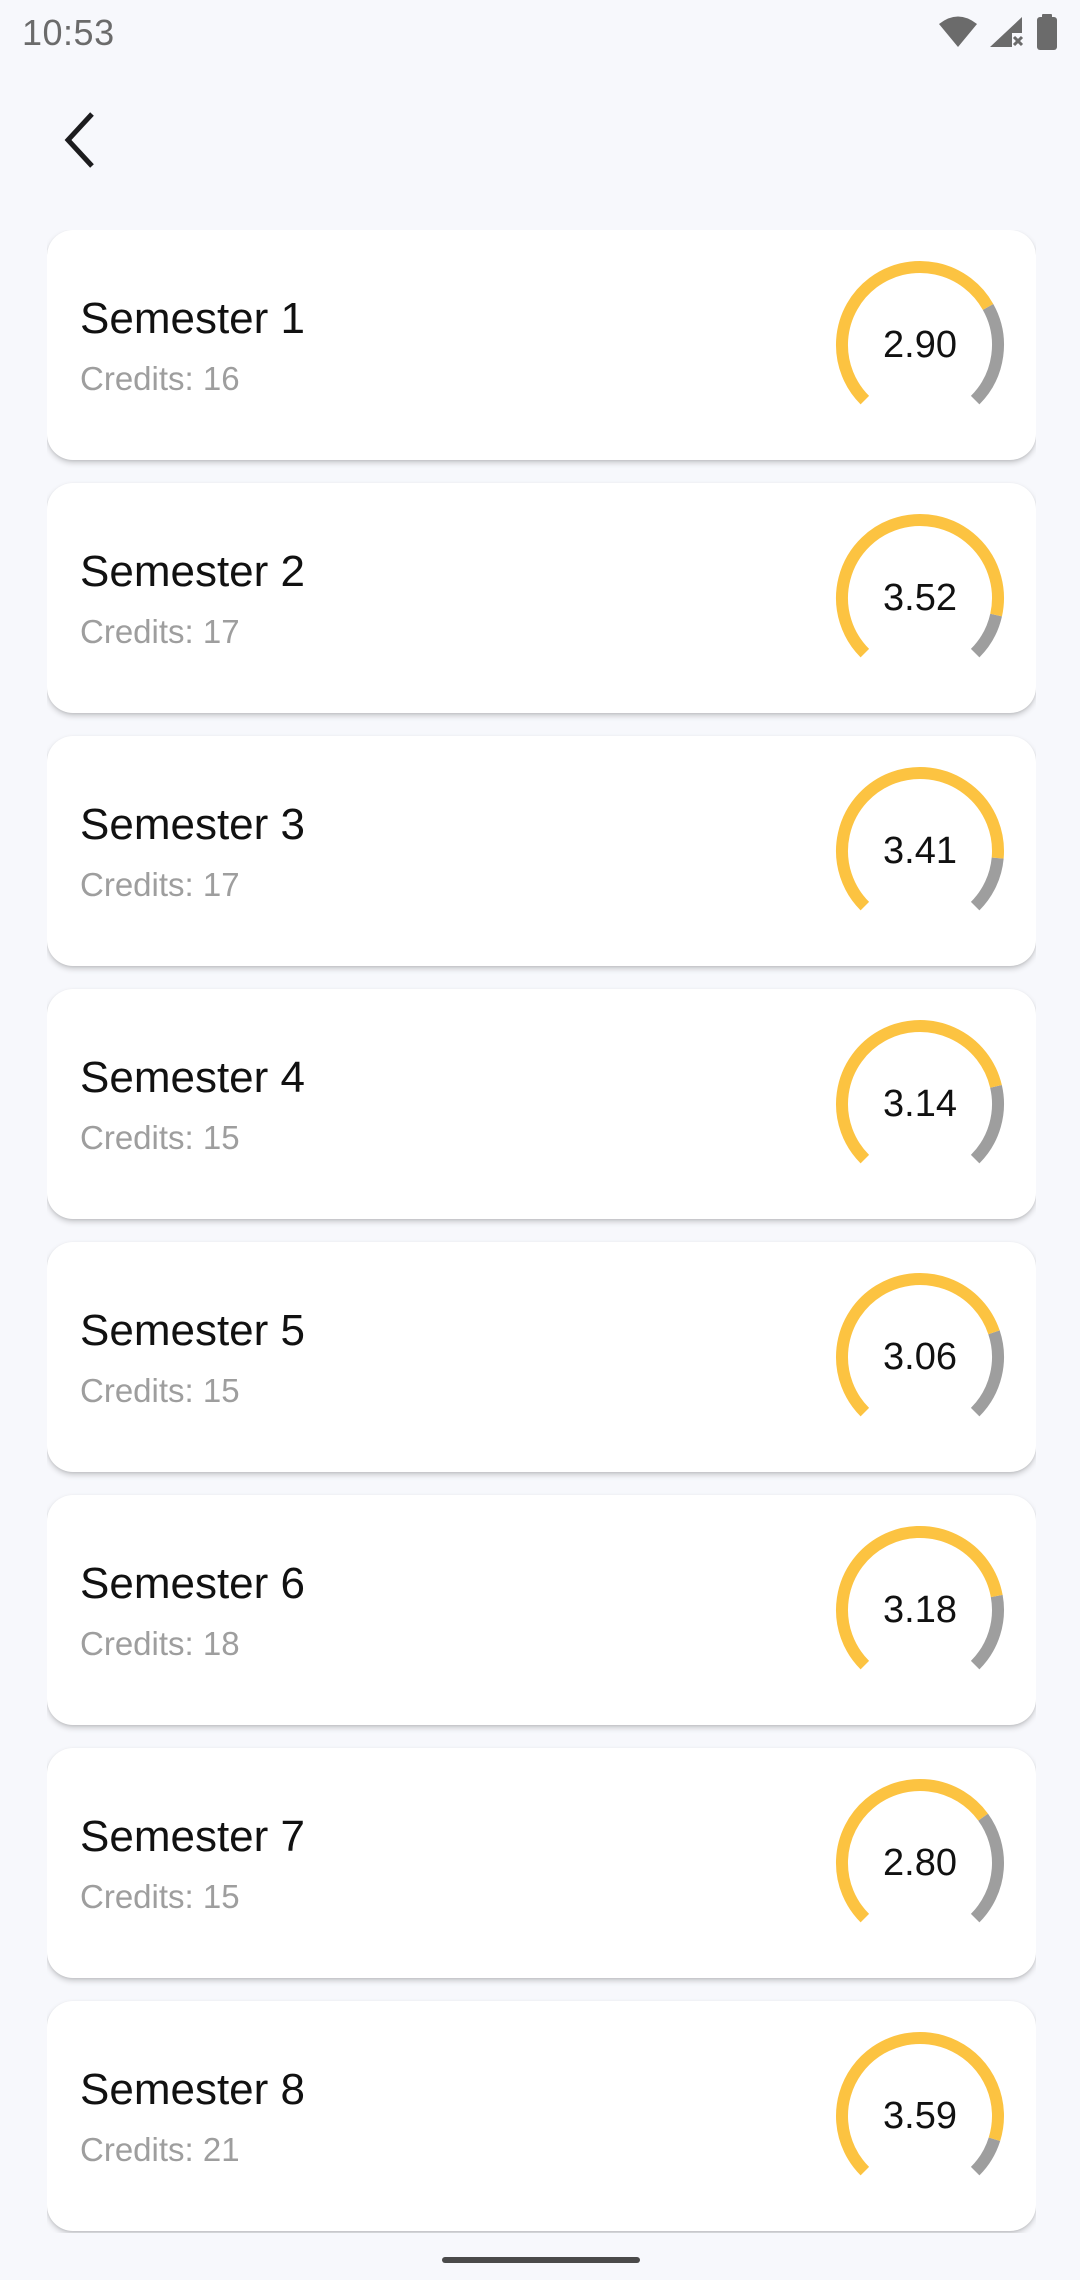 The width and height of the screenshot is (1080, 2280). What do you see at coordinates (958, 32) in the screenshot?
I see `wifi-icon` at bounding box center [958, 32].